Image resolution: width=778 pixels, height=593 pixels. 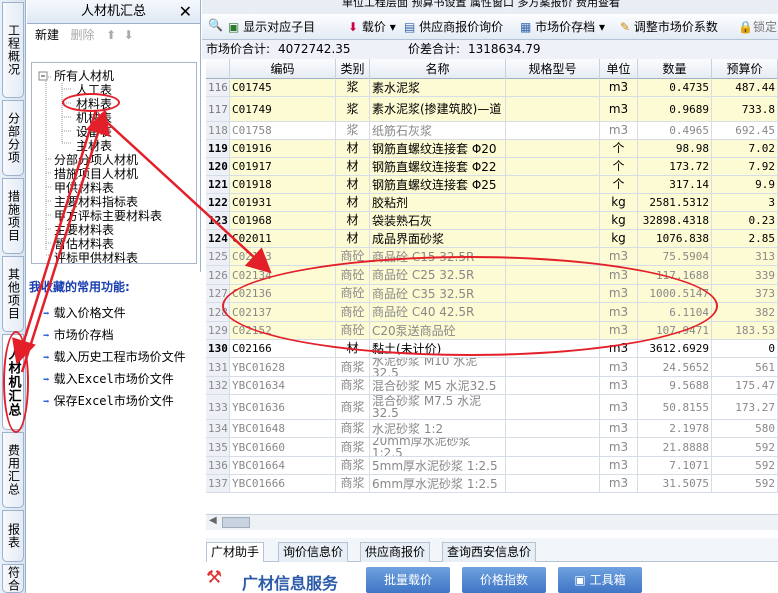 What do you see at coordinates (55, 237) in the screenshot?
I see `arrow-to-summary-tab` at bounding box center [55, 237].